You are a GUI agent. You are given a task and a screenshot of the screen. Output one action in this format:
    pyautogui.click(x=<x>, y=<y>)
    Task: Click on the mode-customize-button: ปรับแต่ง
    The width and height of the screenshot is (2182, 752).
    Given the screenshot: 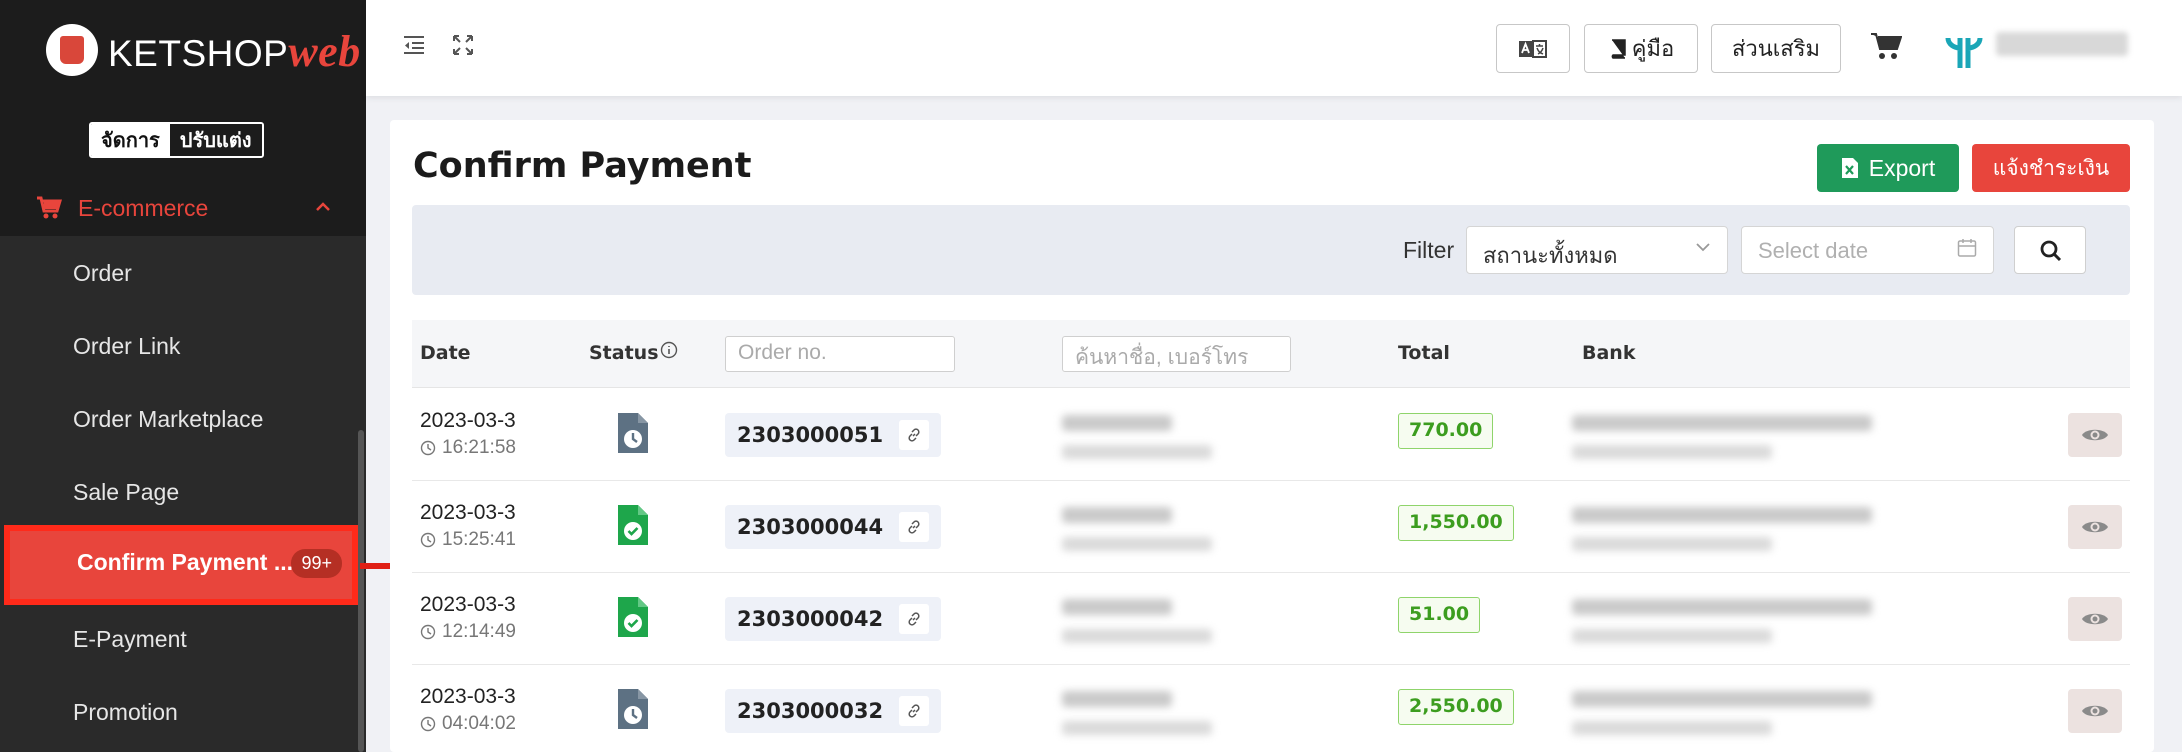 What is the action you would take?
    pyautogui.click(x=215, y=140)
    